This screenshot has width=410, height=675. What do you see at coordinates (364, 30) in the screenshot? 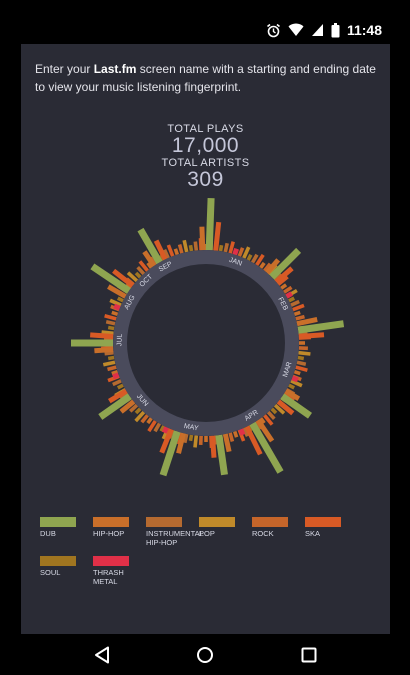
I see `status-time: 11:48` at bounding box center [364, 30].